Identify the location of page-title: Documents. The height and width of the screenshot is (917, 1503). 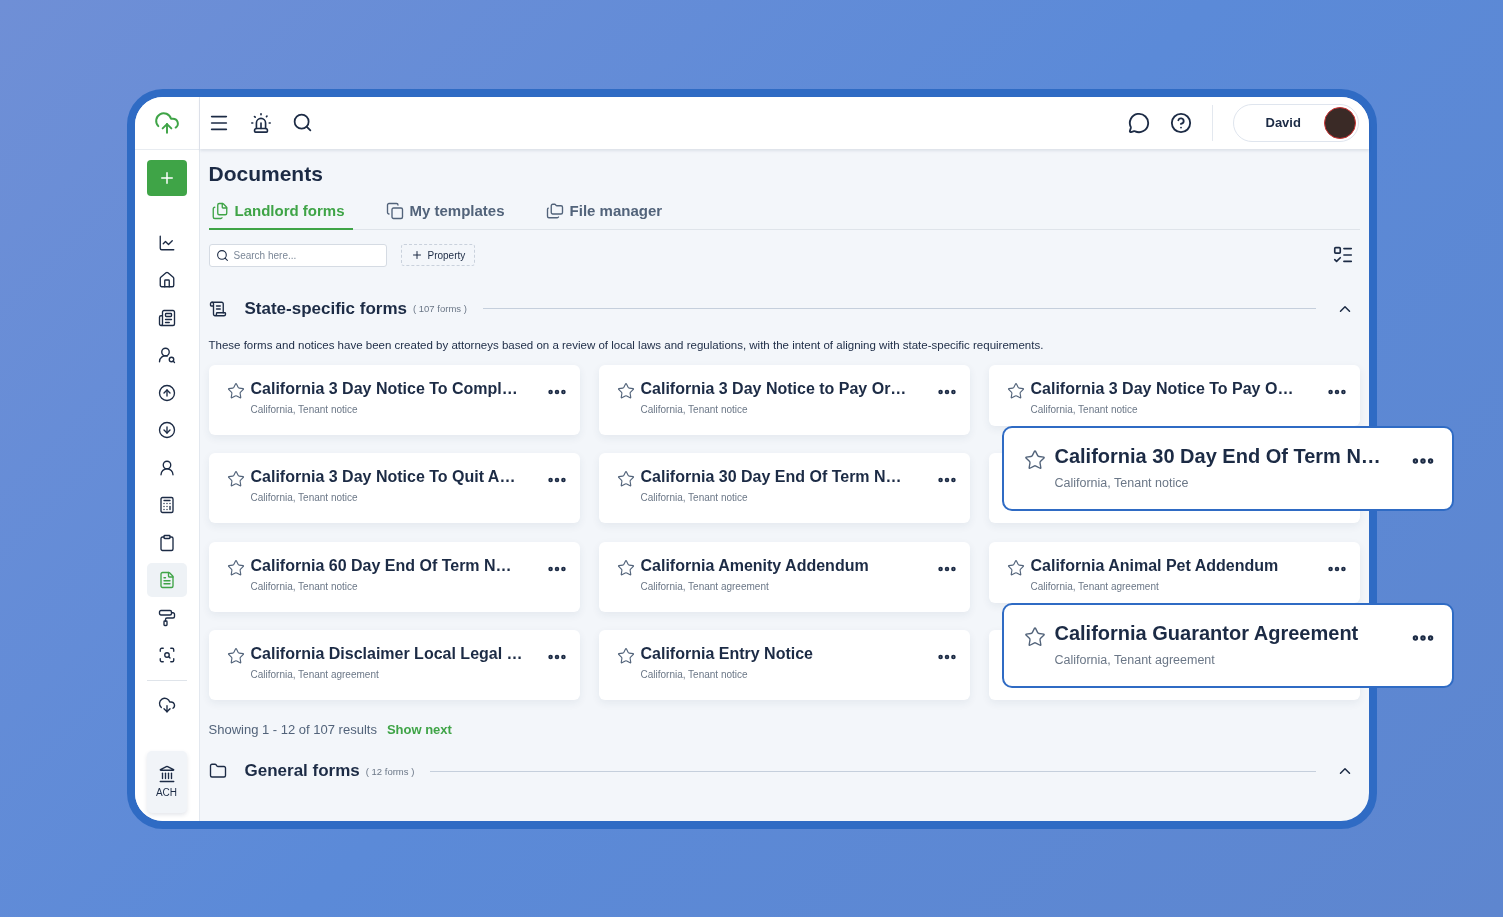
(266, 173).